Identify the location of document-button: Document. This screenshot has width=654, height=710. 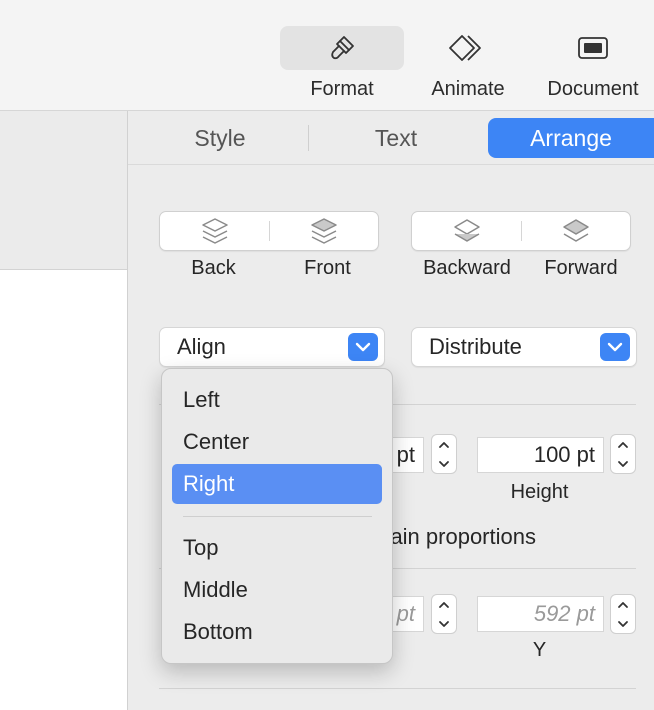
(592, 68).